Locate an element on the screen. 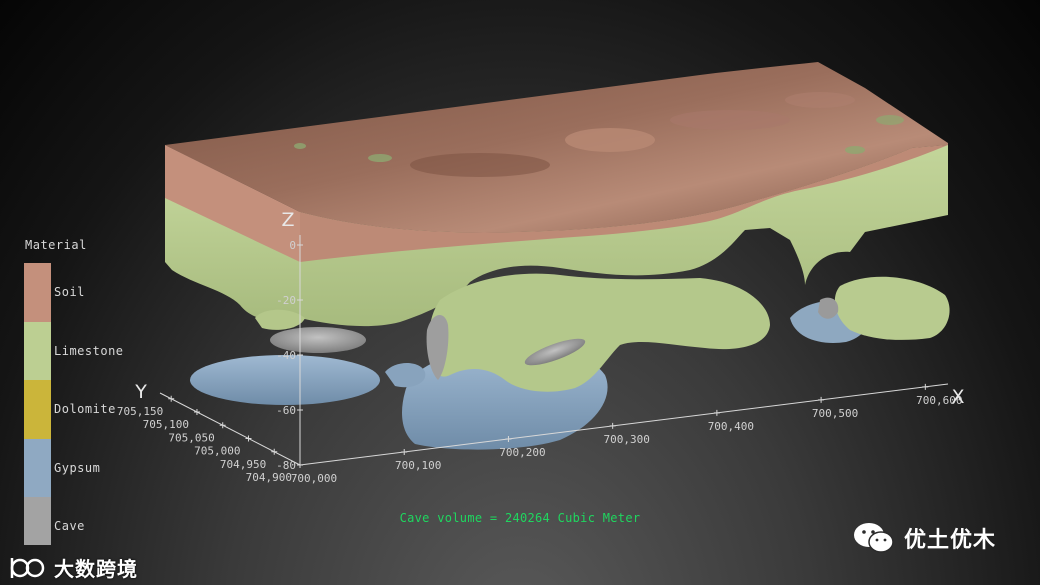 This screenshot has width=1040, height=585. z-tick-label: -60 is located at coordinates (286, 410).